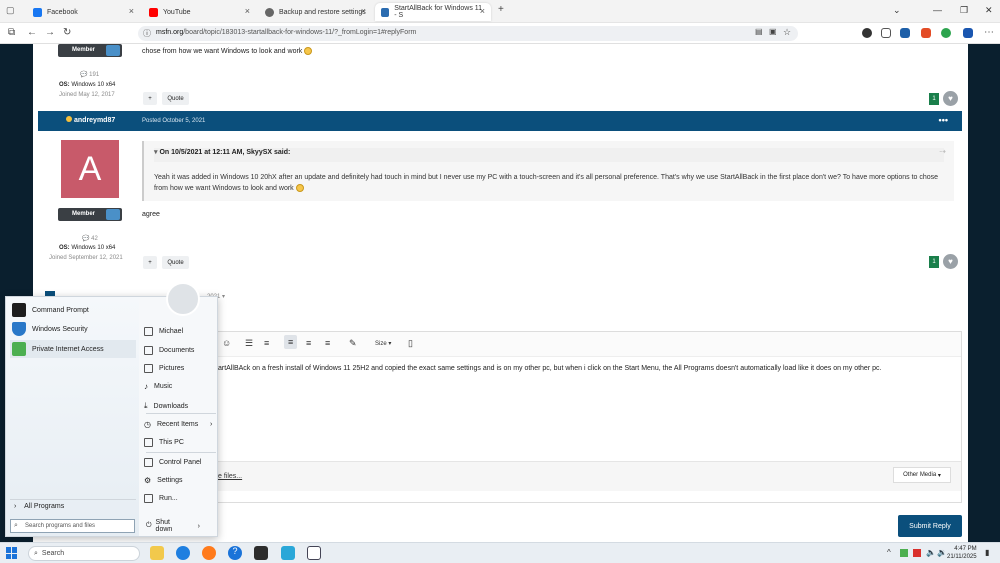 Image resolution: width=1000 pixels, height=563 pixels. I want to click on start-item-control-panel: Control Panel, so click(172, 462).